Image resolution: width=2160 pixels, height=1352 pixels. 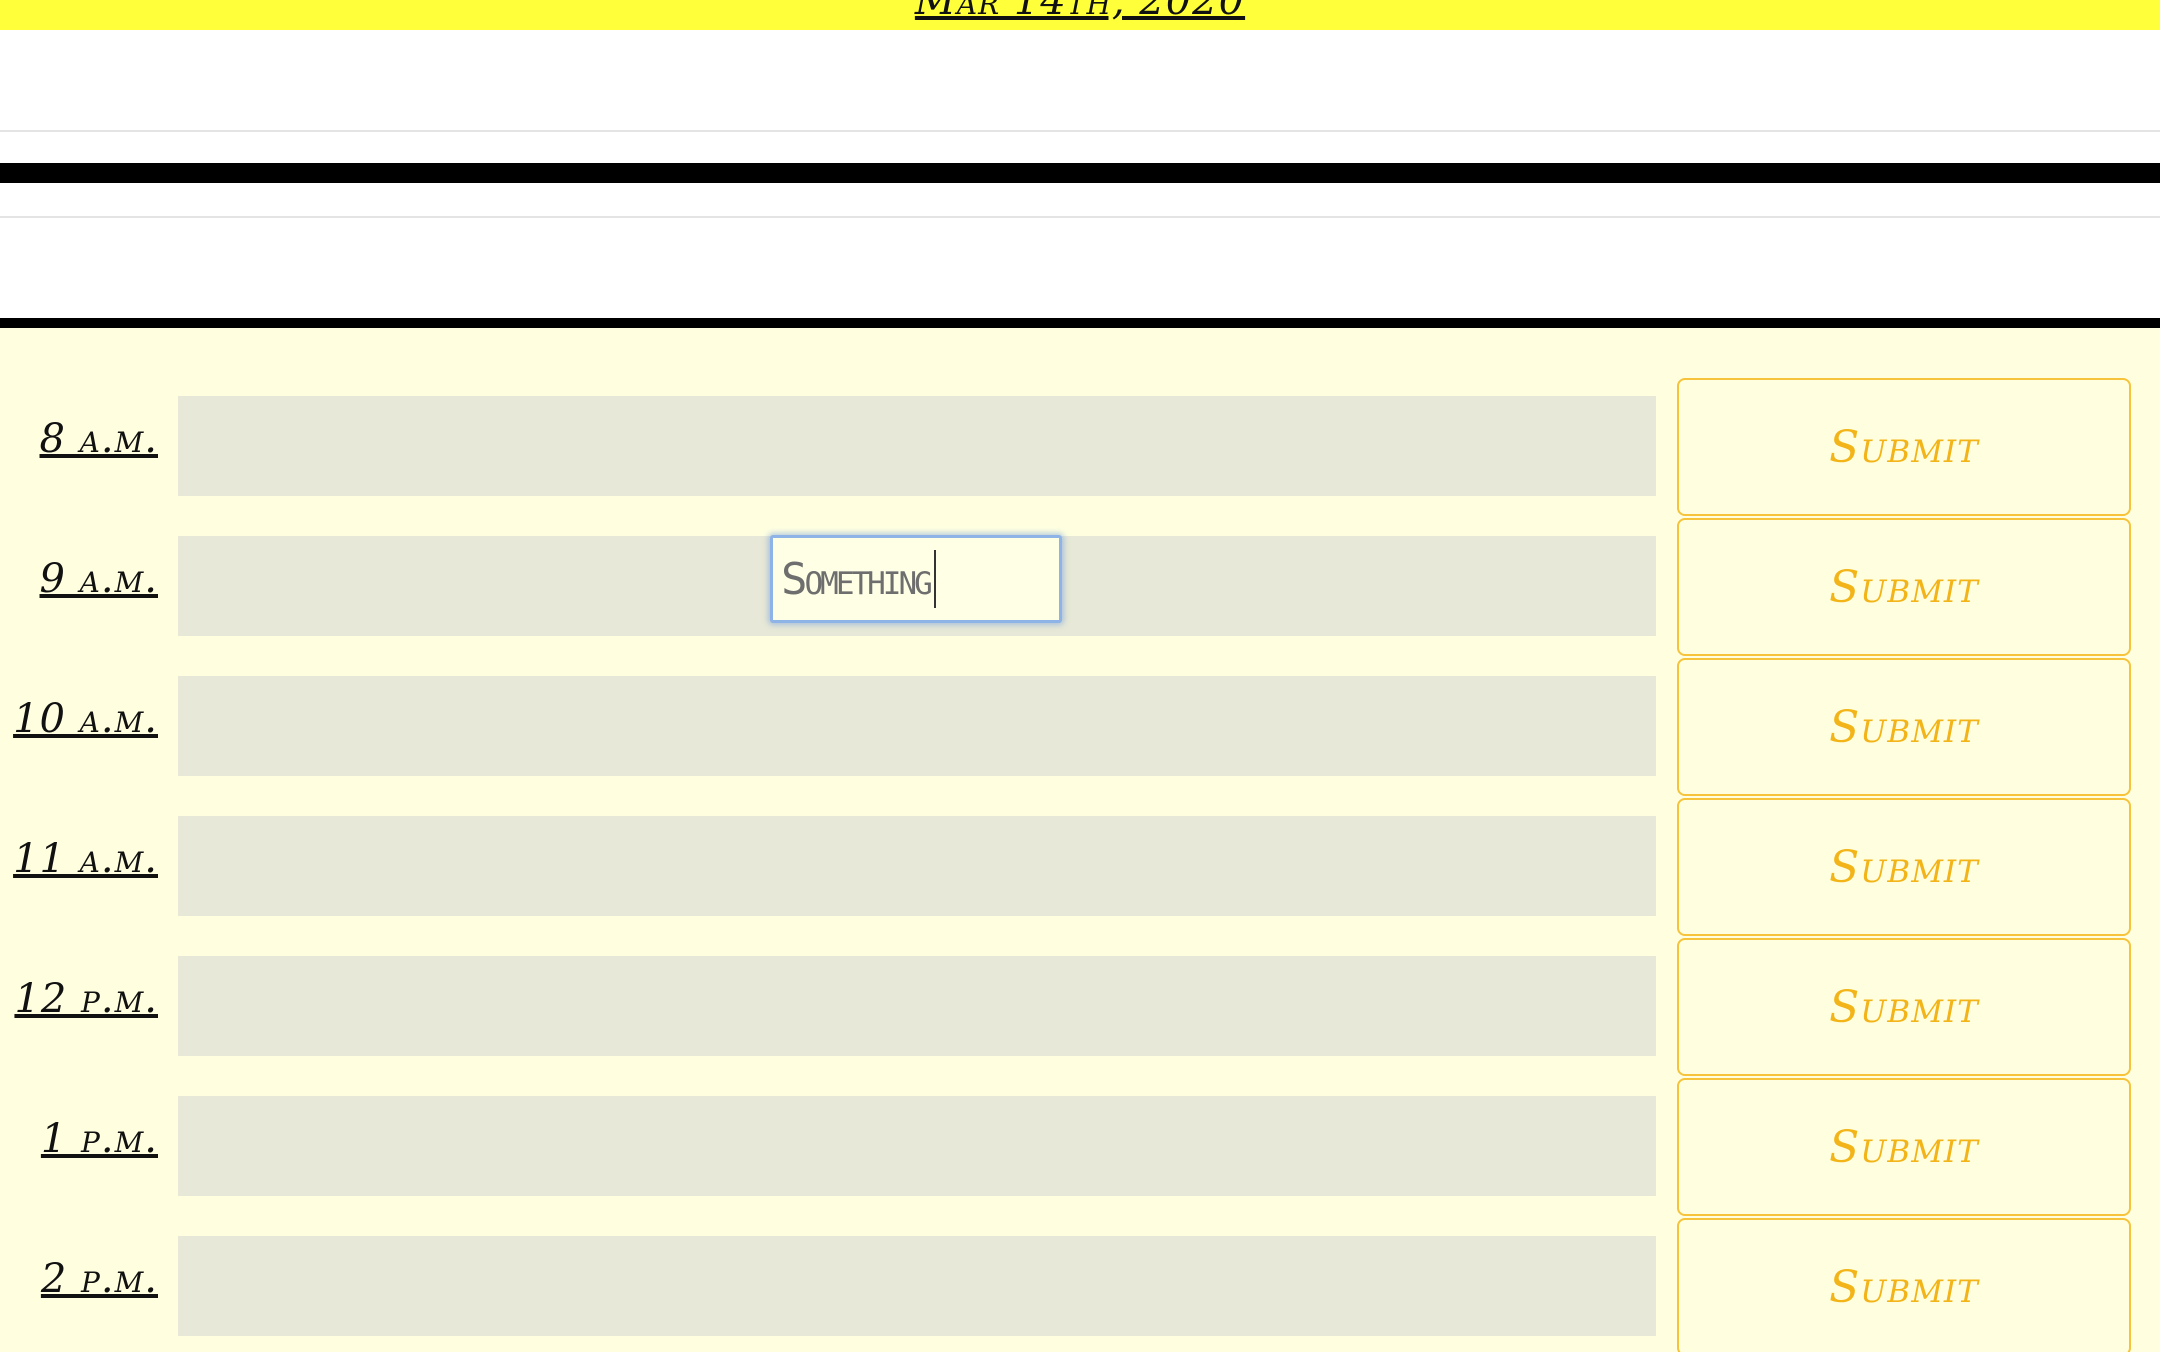 I want to click on hour-label: 1 p.m., so click(x=99, y=1139).